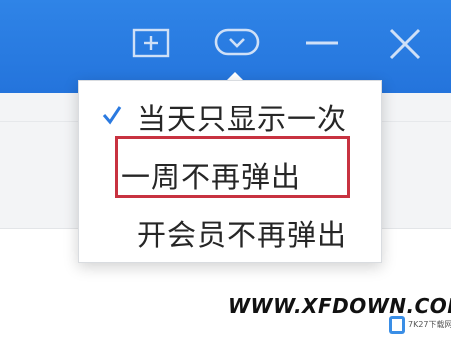 The image size is (451, 345). I want to click on menu-item-label: 开会员不再弹出, so click(242, 235).